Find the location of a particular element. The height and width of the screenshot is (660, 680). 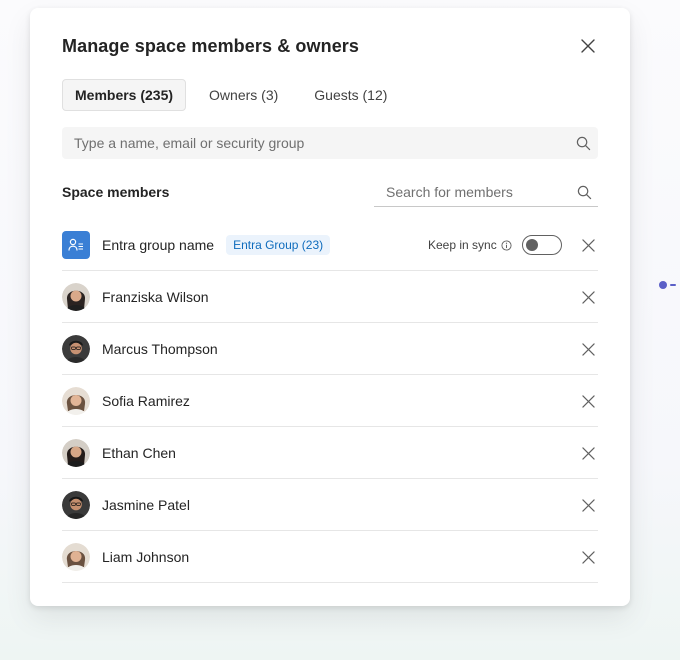

member-row: Marcus Thompson is located at coordinates (330, 349).